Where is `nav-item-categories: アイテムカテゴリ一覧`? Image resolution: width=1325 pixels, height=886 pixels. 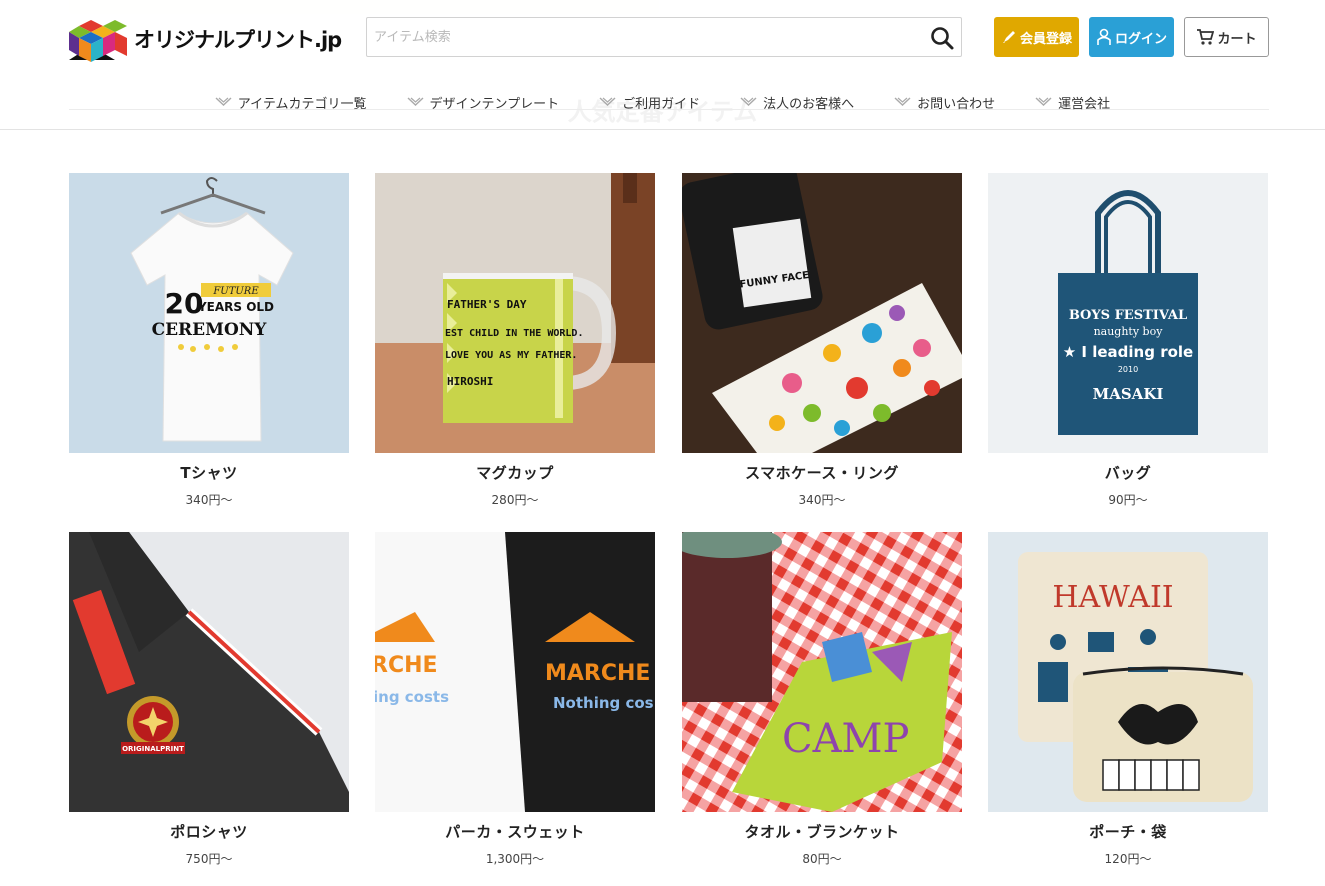 nav-item-categories: アイテムカテゴリ一覧 is located at coordinates (291, 102).